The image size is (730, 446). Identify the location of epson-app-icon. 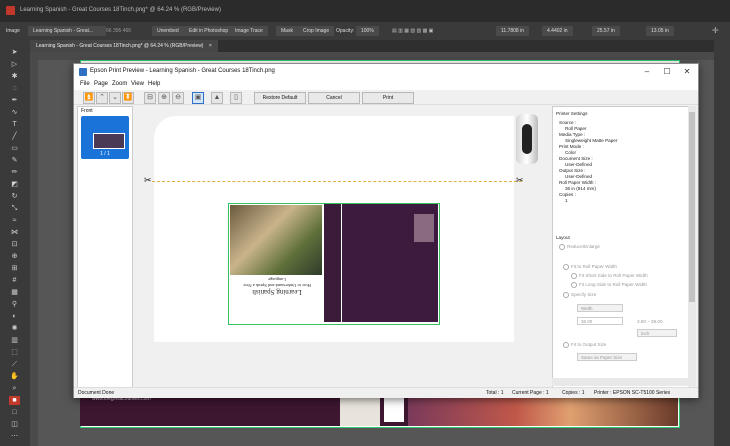
(83, 72).